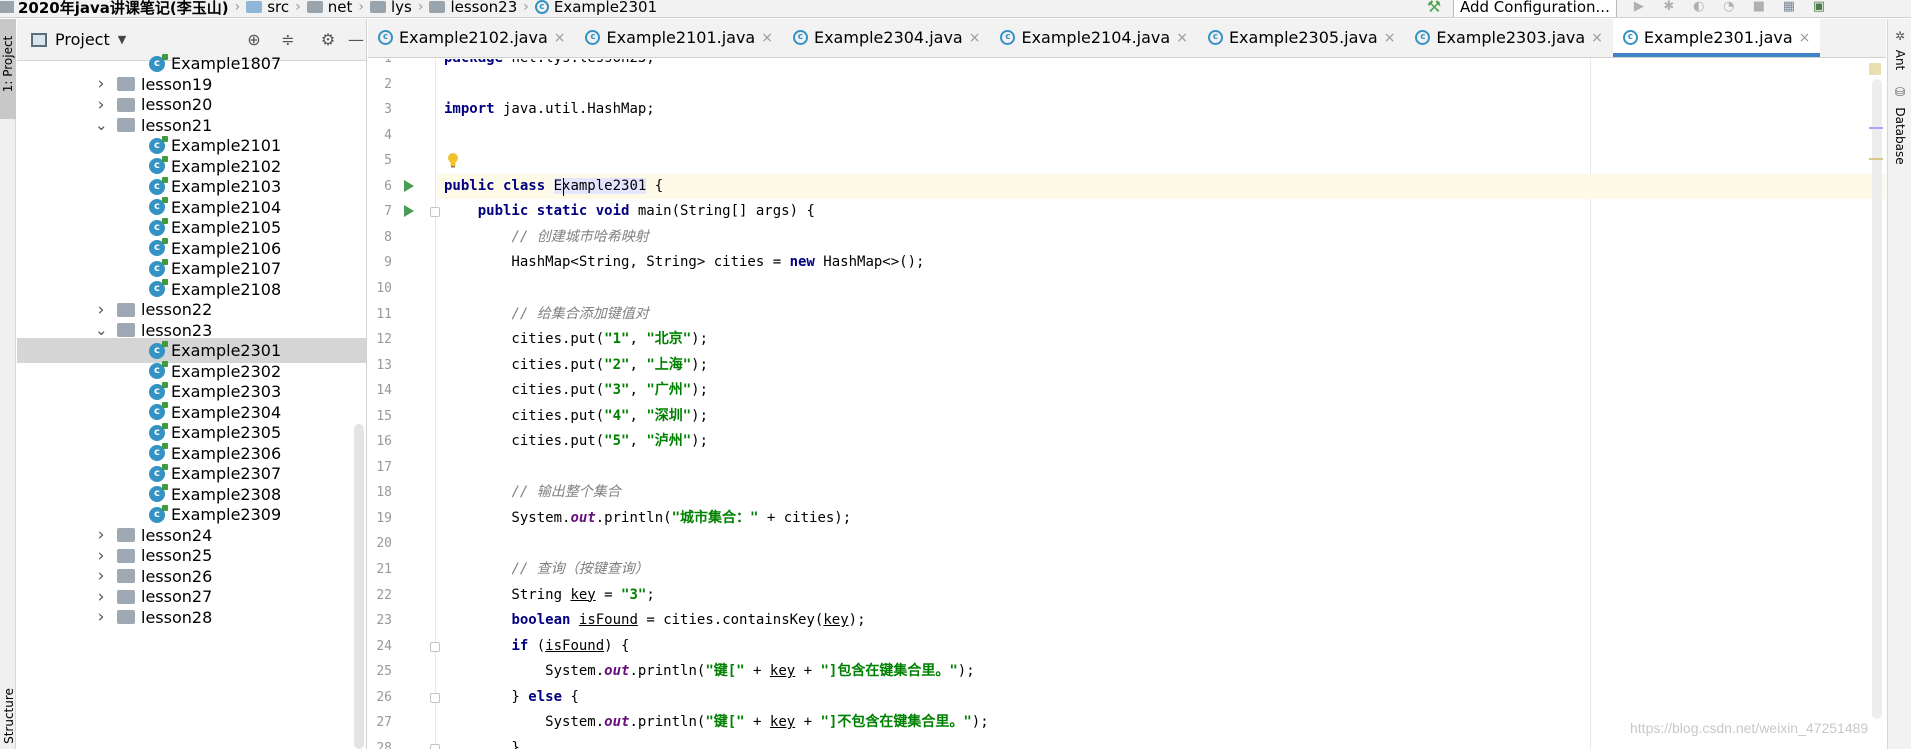  Describe the element at coordinates (8, 69) in the screenshot. I see `project-tool-tab: 1: Project` at that location.